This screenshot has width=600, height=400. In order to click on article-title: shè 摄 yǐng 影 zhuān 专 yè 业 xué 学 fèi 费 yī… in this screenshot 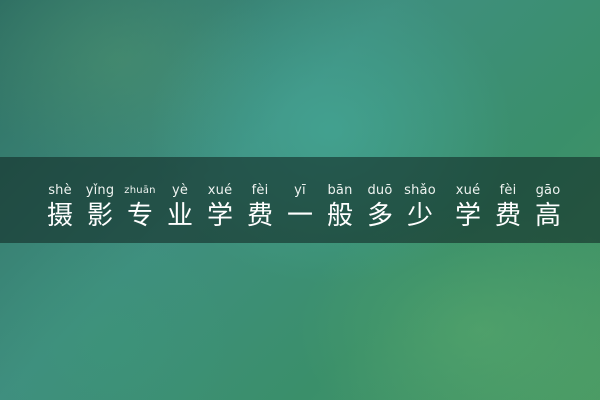, I will do `click(305, 209)`.